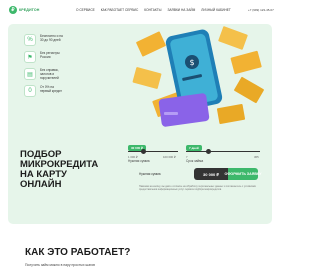 Image resolution: width=320 pixels, height=280 pixels. What do you see at coordinates (198, 76) in the screenshot?
I see `phone-money-illustration: $` at bounding box center [198, 76].